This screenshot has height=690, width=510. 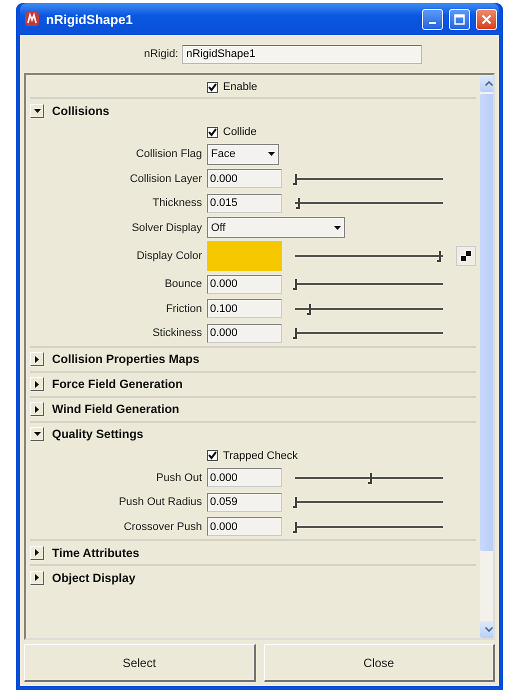 I want to click on dropdown: Face, so click(x=243, y=154).